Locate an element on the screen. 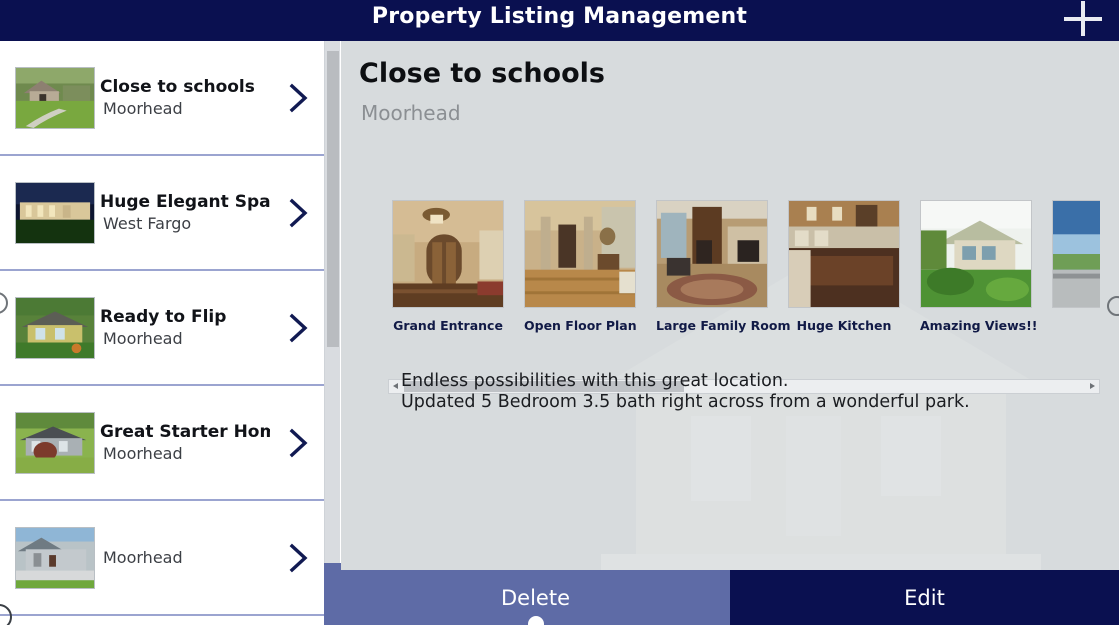  list-item: Great Starter Home Moorhead is located at coordinates (162, 443).